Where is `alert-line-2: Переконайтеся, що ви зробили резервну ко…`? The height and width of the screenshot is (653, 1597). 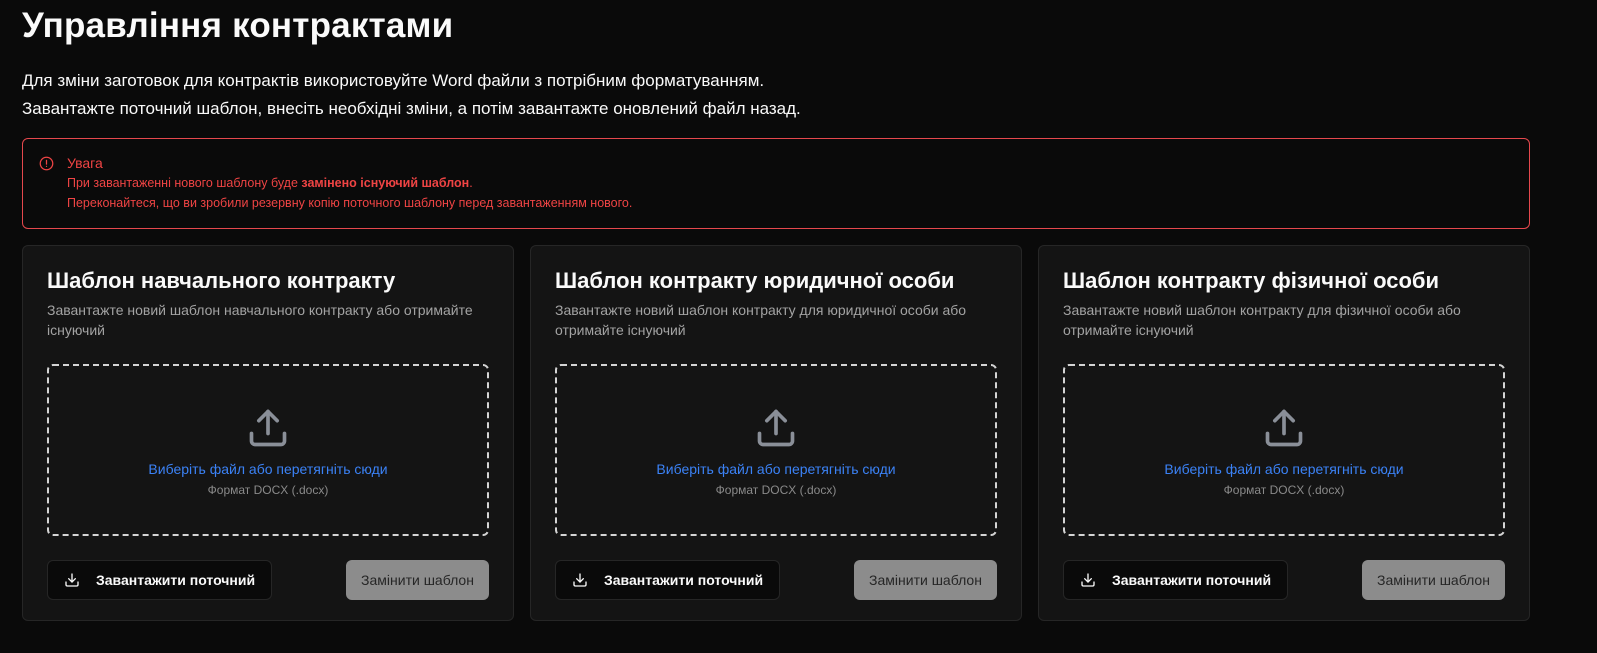
alert-line-2: Переконайтеся, що ви зробили резервну ко… is located at coordinates (350, 203).